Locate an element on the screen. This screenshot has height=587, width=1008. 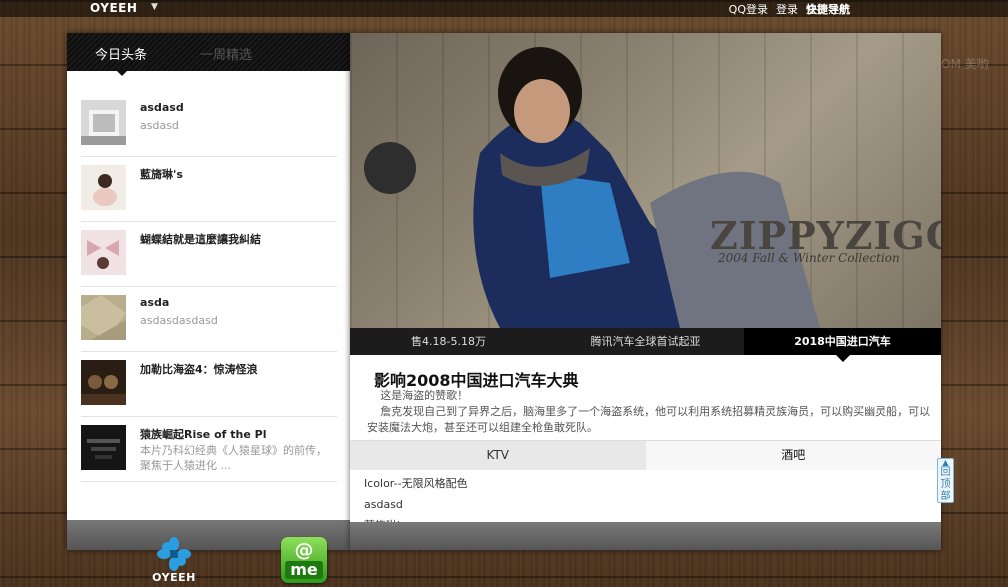
item-summary: asdasd is located at coordinates (159, 125).